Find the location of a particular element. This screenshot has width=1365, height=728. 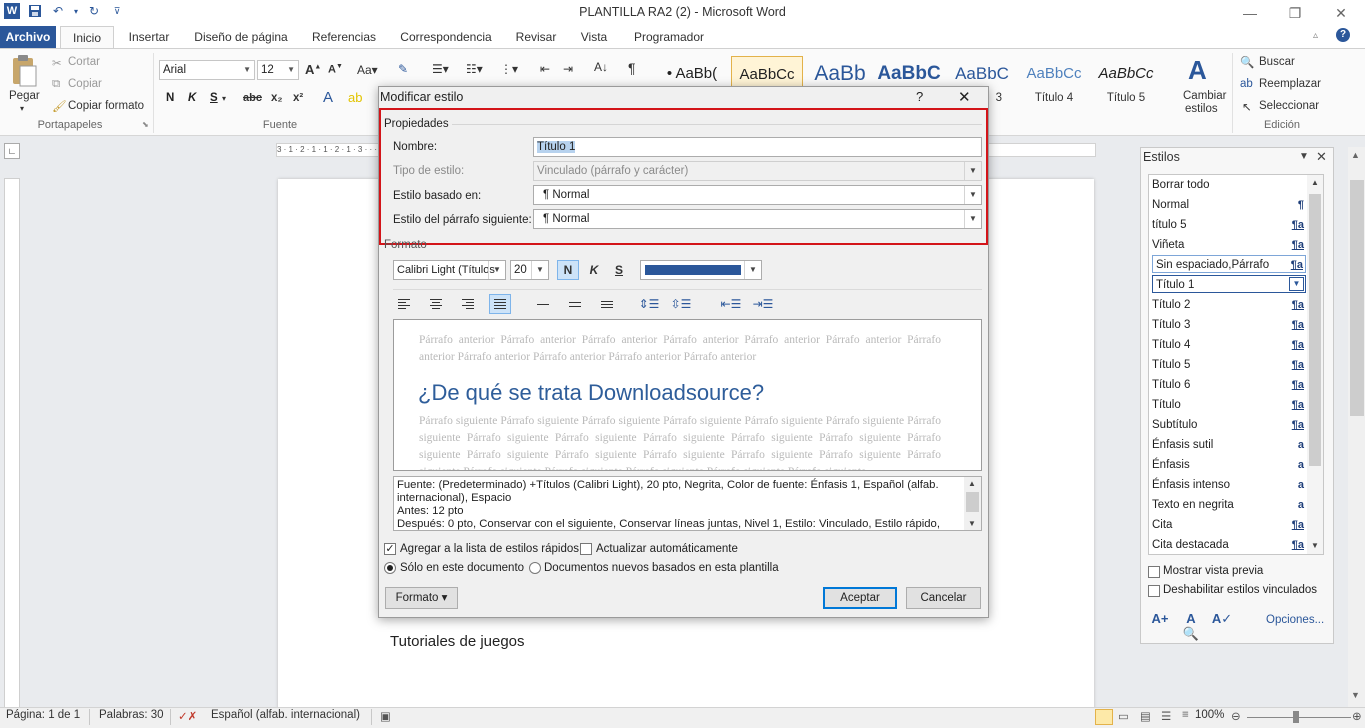

change-styles-label-1: Cambiar is located at coordinates (1204, 96).